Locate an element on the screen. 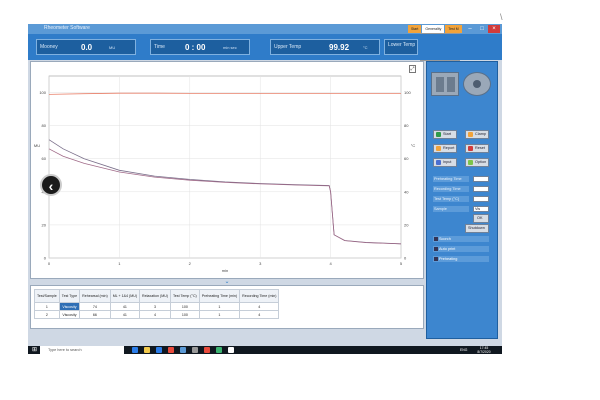 This screenshot has width=600, height=400. lower-temp-readout: Lower Temp is located at coordinates (401, 47).